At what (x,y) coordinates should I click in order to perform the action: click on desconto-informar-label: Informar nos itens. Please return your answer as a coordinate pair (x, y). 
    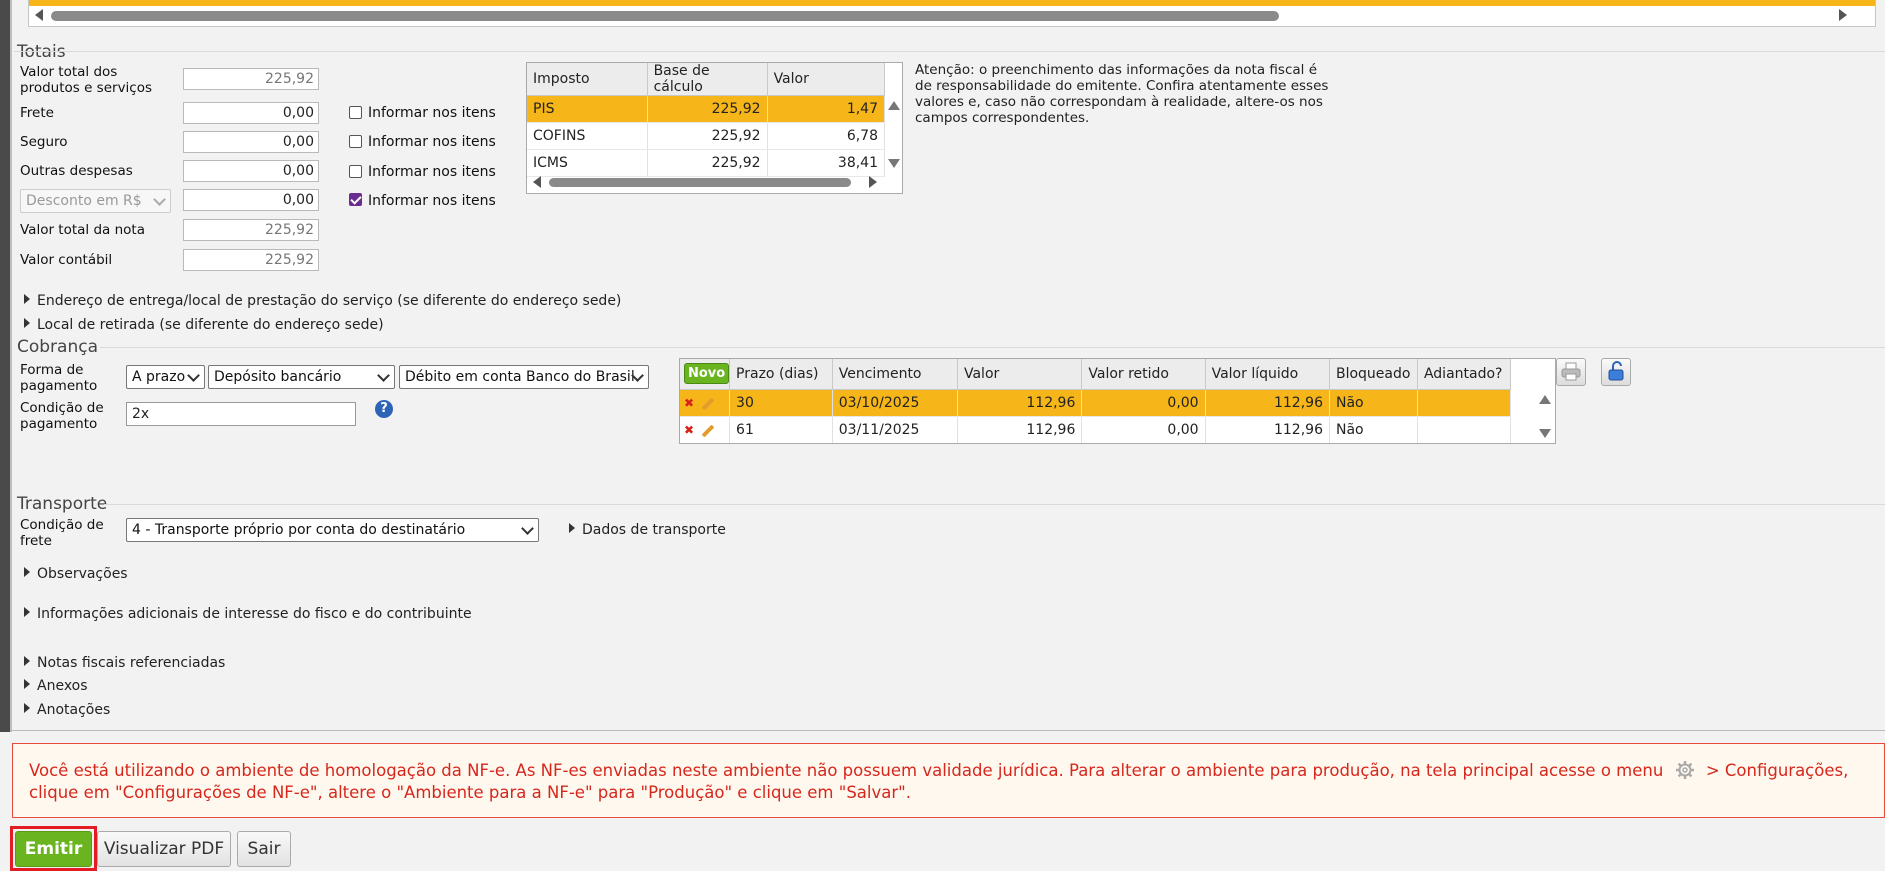
    Looking at the image, I should click on (432, 201).